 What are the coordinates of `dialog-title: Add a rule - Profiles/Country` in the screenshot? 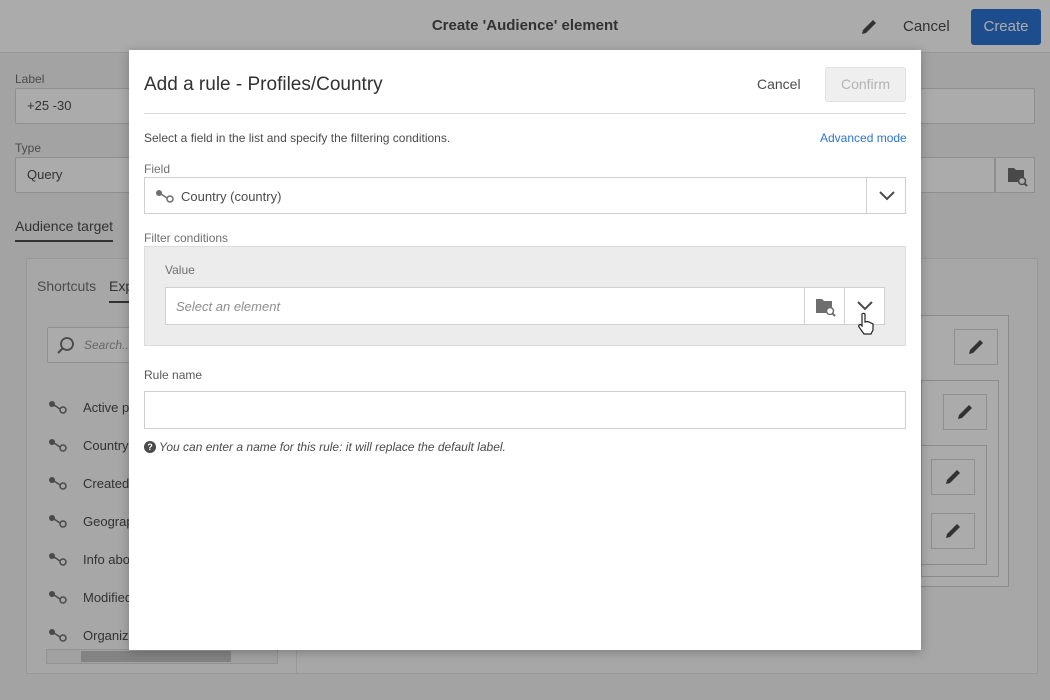 It's located at (263, 84).